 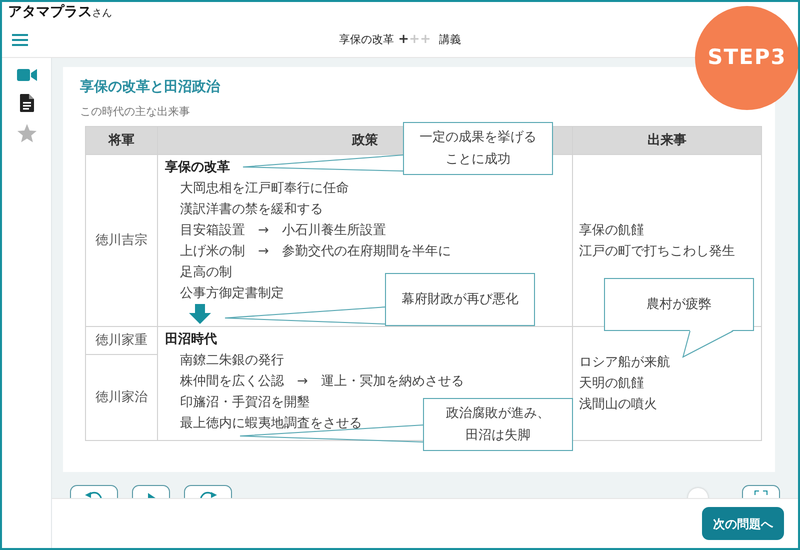 What do you see at coordinates (460, 299) in the screenshot?
I see `callout-text: 幕府財政が再び悪化` at bounding box center [460, 299].